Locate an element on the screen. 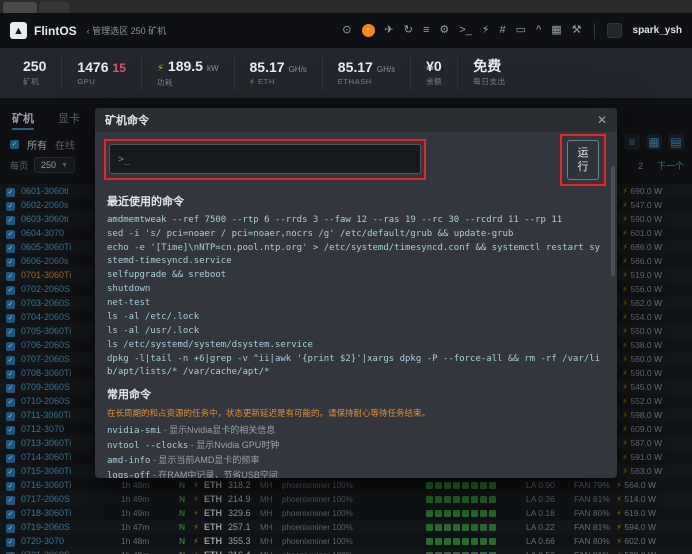 The width and height of the screenshot is (692, 554). stat-eth: 85.17 GH/s ⚡ ETH is located at coordinates (277, 73).